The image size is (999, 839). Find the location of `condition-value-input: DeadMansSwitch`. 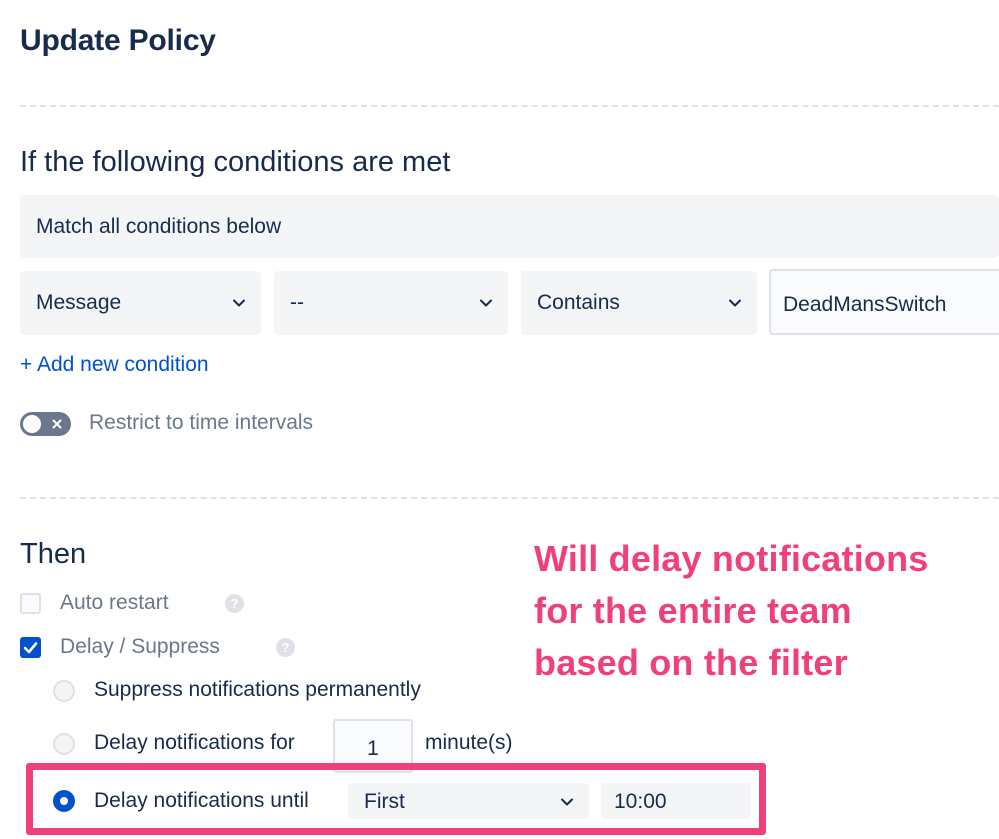

condition-value-input: DeadMansSwitch is located at coordinates (884, 302).